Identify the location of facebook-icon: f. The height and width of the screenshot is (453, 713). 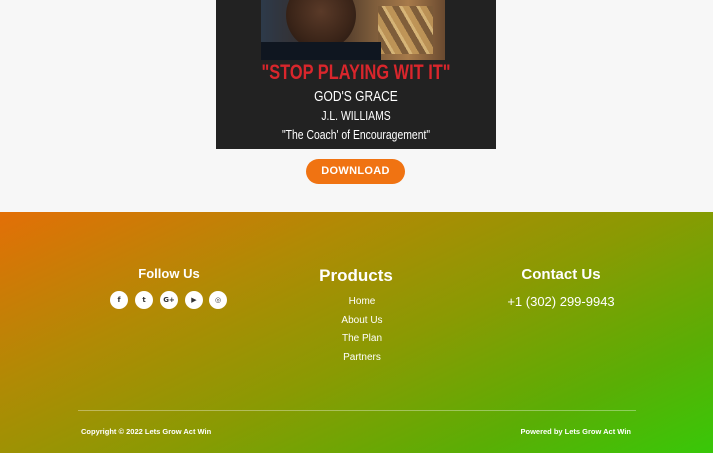
(119, 300).